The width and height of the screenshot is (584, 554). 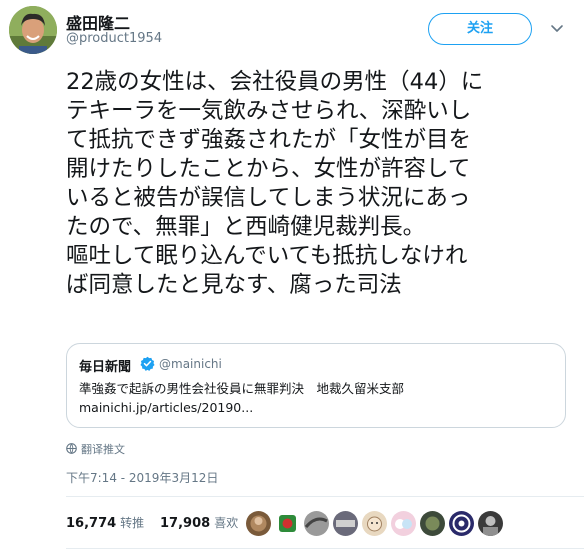 What do you see at coordinates (268, 198) in the screenshot?
I see `tweet-line: いると被告が誤信してしまう状況にあっ` at bounding box center [268, 198].